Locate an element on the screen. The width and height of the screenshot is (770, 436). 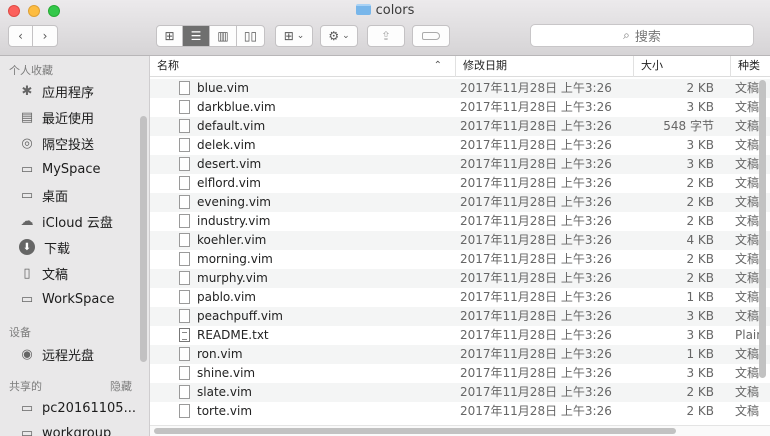
gallery-icon: ▯▯ is located at coordinates (250, 36).